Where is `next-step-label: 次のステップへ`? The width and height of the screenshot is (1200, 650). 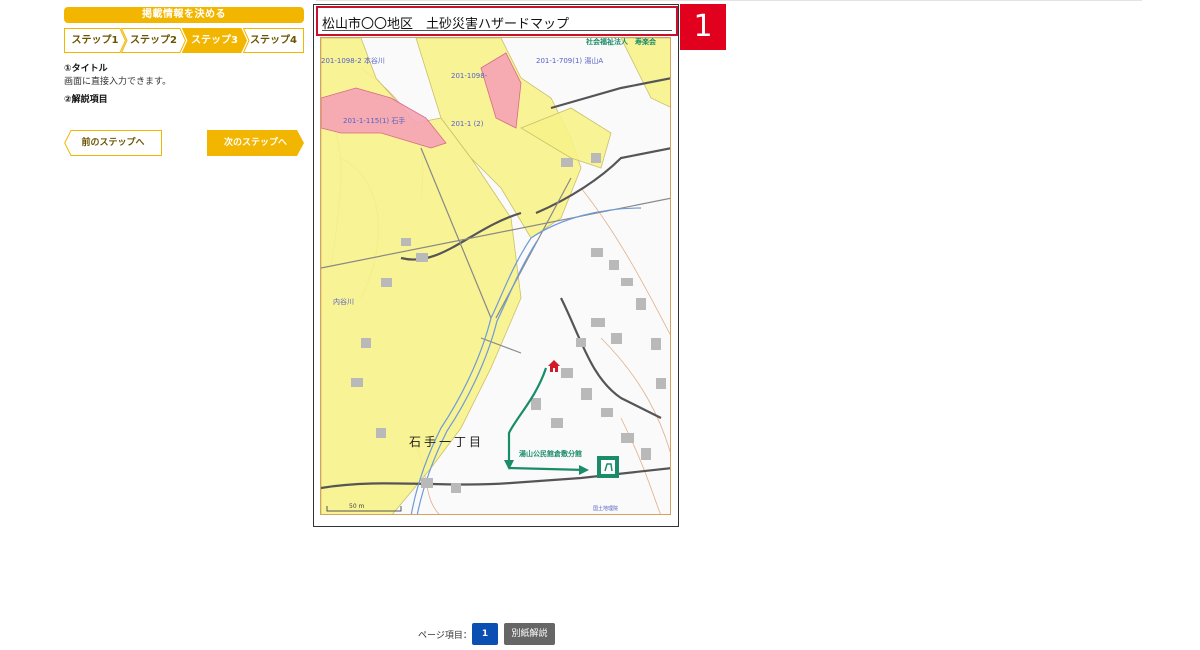
next-step-label: 次のステップへ is located at coordinates (255, 143).